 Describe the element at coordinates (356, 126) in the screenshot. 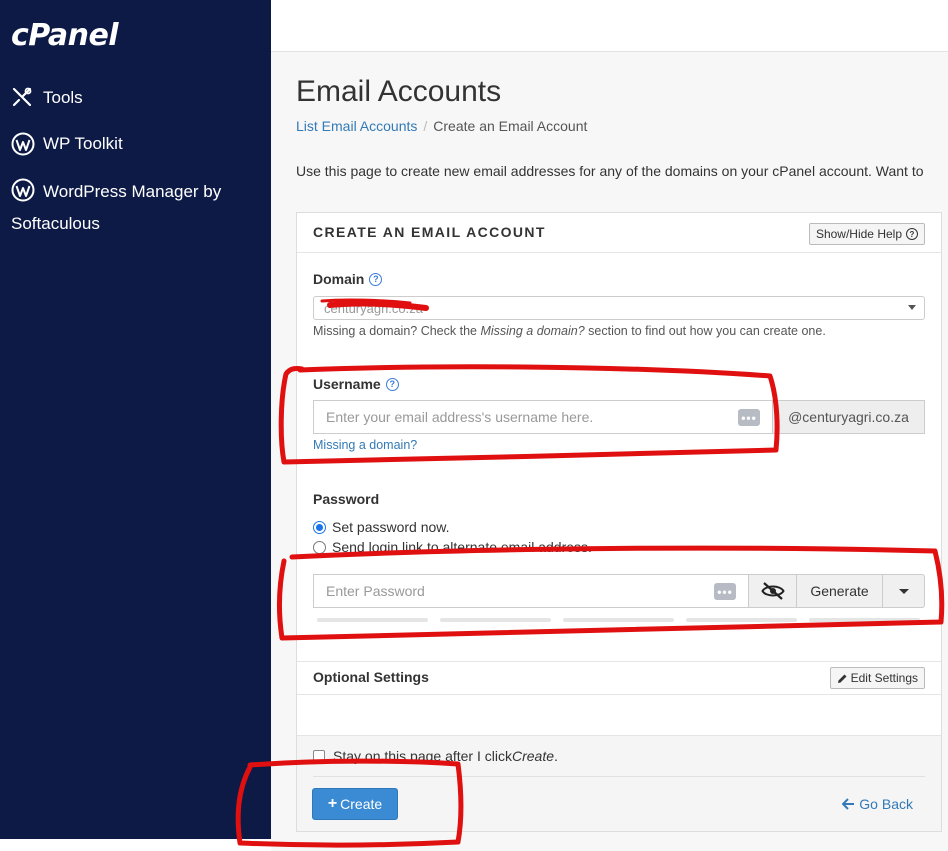

I see `breadcrumb-list-email-accounts: List Email Accounts` at that location.